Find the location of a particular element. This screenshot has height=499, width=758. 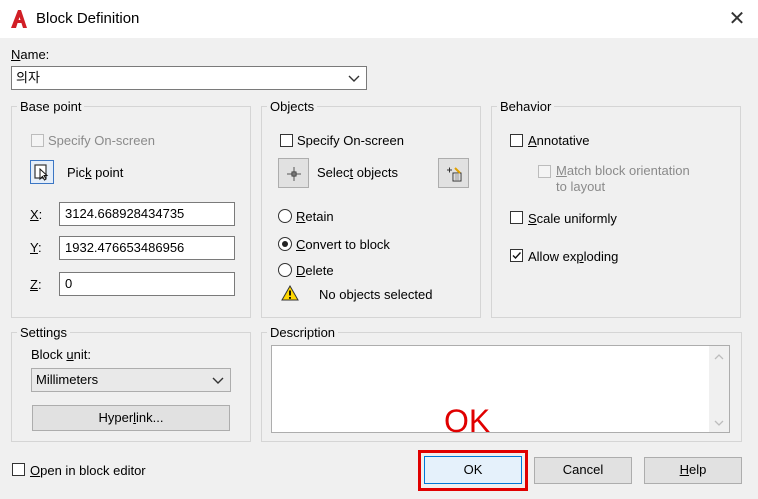

pick-point-label: Pick point is located at coordinates (95, 172).